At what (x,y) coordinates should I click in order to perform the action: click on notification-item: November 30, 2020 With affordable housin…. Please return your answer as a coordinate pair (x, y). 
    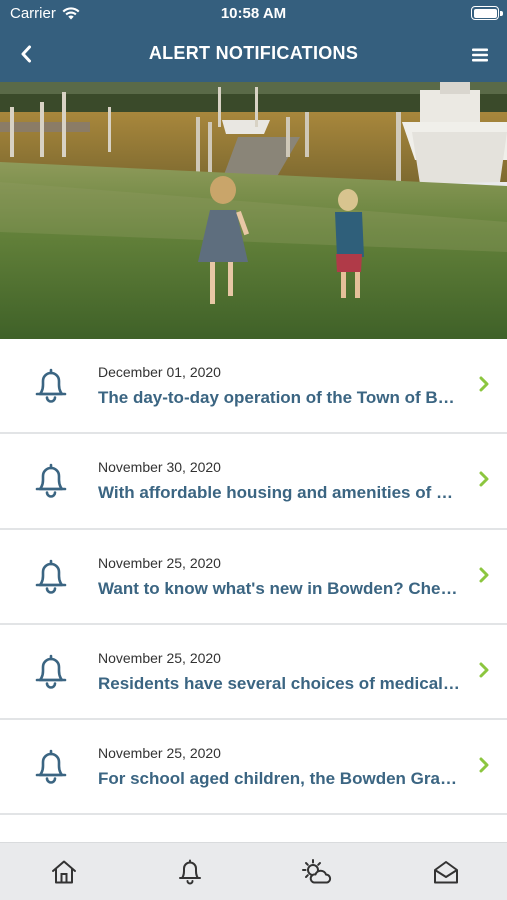
    Looking at the image, I should click on (253, 482).